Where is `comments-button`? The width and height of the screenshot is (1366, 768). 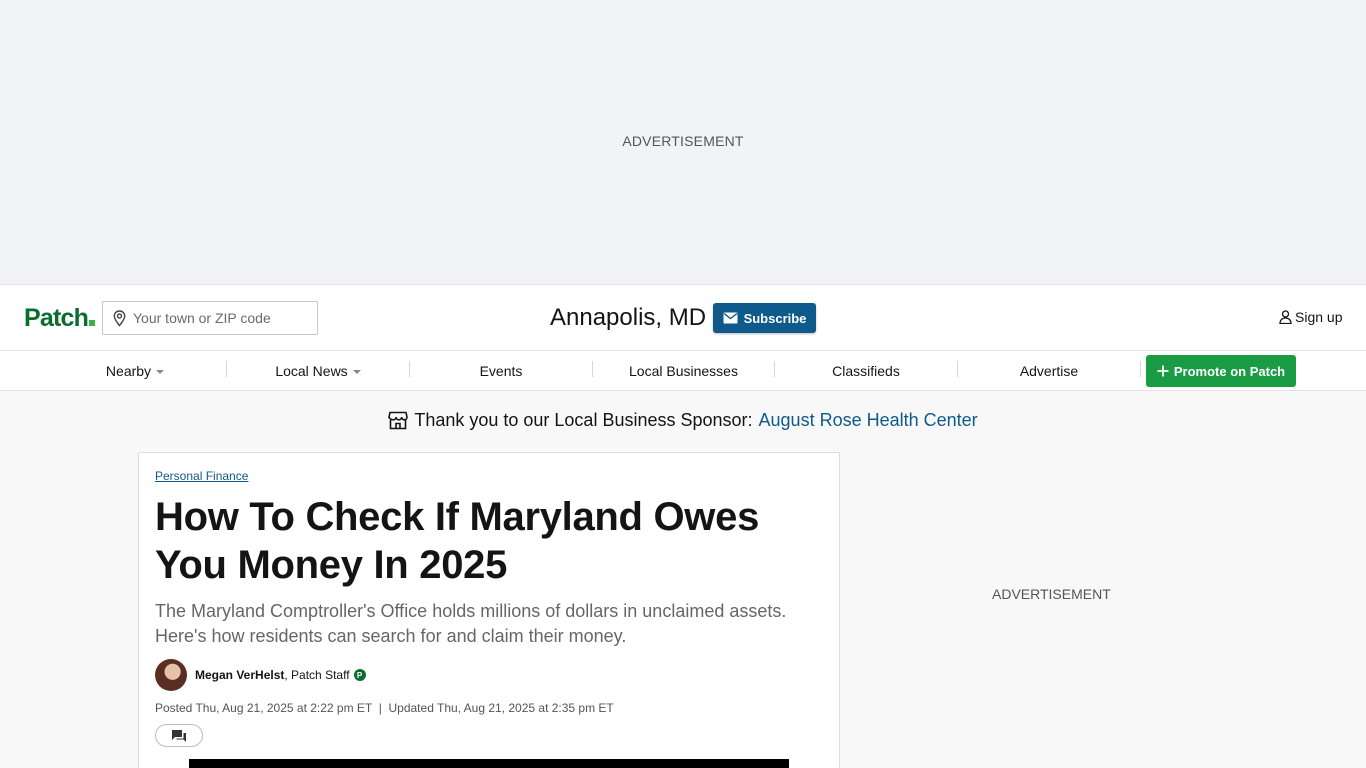 comments-button is located at coordinates (179, 735).